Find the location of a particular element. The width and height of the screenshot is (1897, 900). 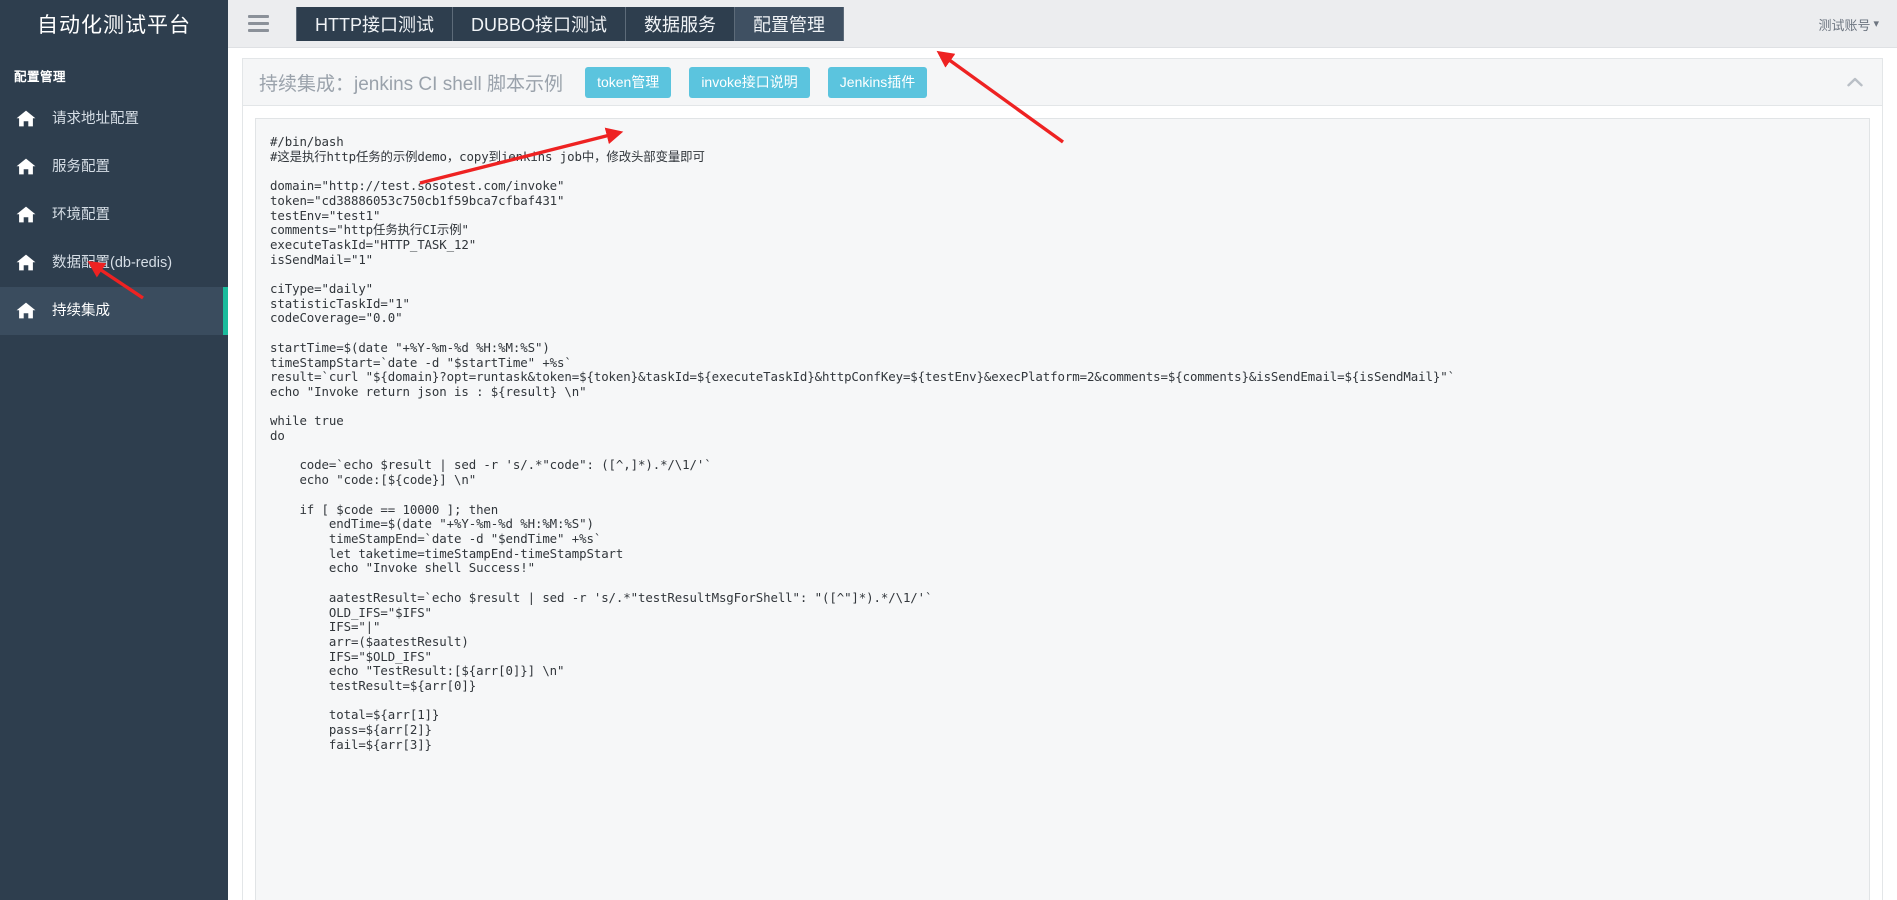

account-menu: 测试账号 ▾ is located at coordinates (1848, 24).